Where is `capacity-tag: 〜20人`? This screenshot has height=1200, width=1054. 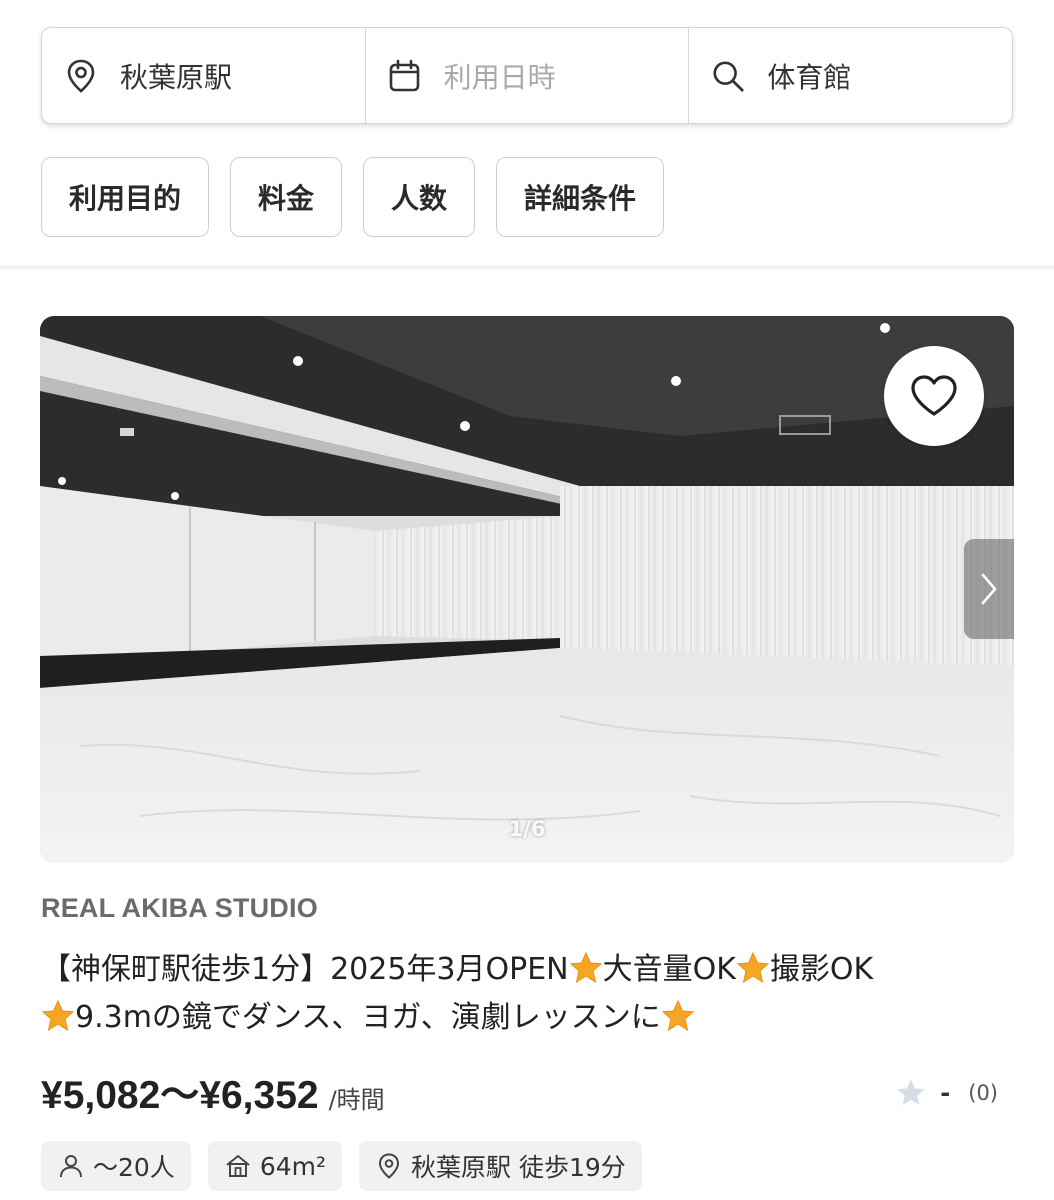 capacity-tag: 〜20人 is located at coordinates (116, 1166).